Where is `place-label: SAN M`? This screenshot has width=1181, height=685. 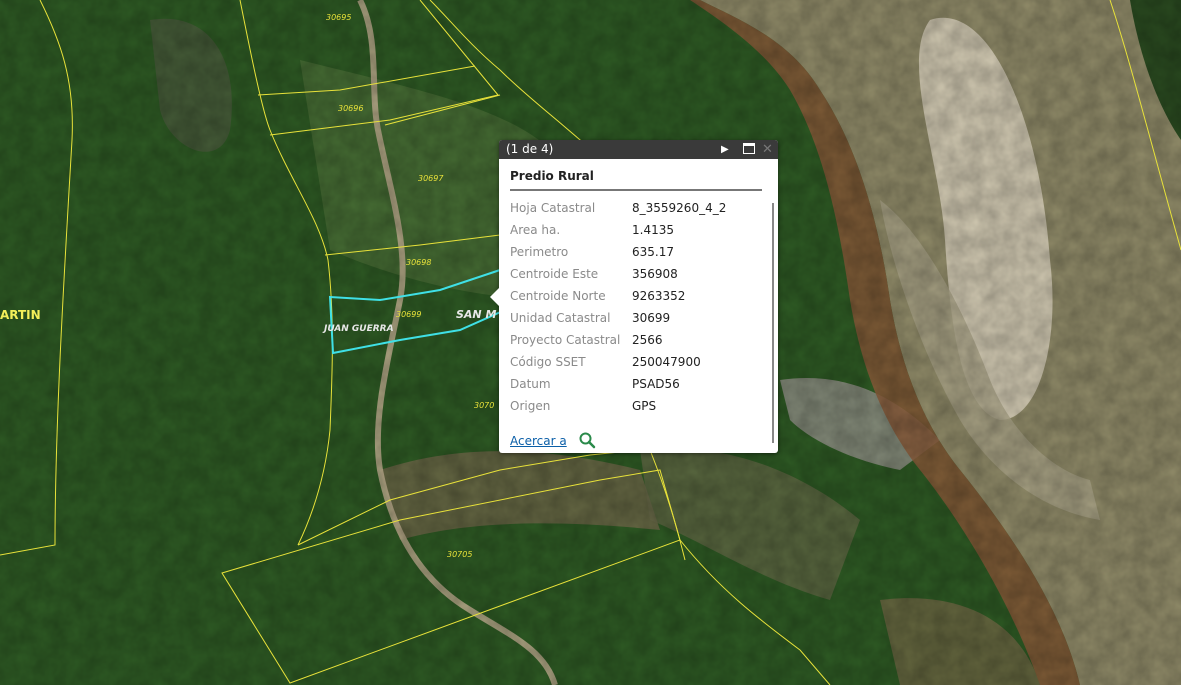
place-label: SAN M is located at coordinates (476, 314).